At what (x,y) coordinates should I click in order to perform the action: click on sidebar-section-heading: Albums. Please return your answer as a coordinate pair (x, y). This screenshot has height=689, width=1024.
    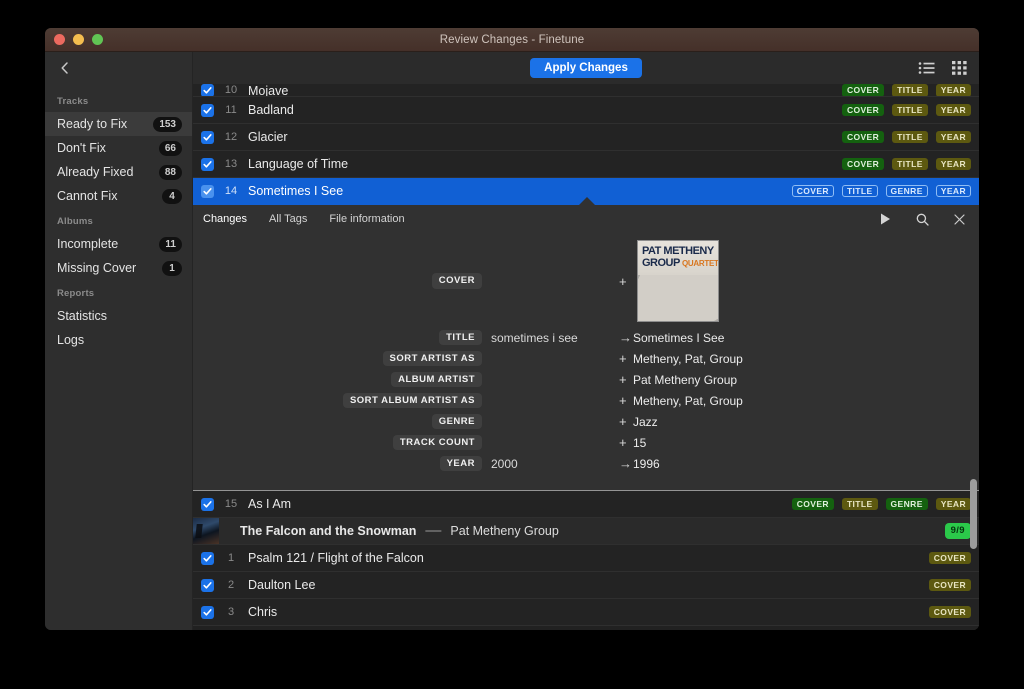
    Looking at the image, I should click on (75, 221).